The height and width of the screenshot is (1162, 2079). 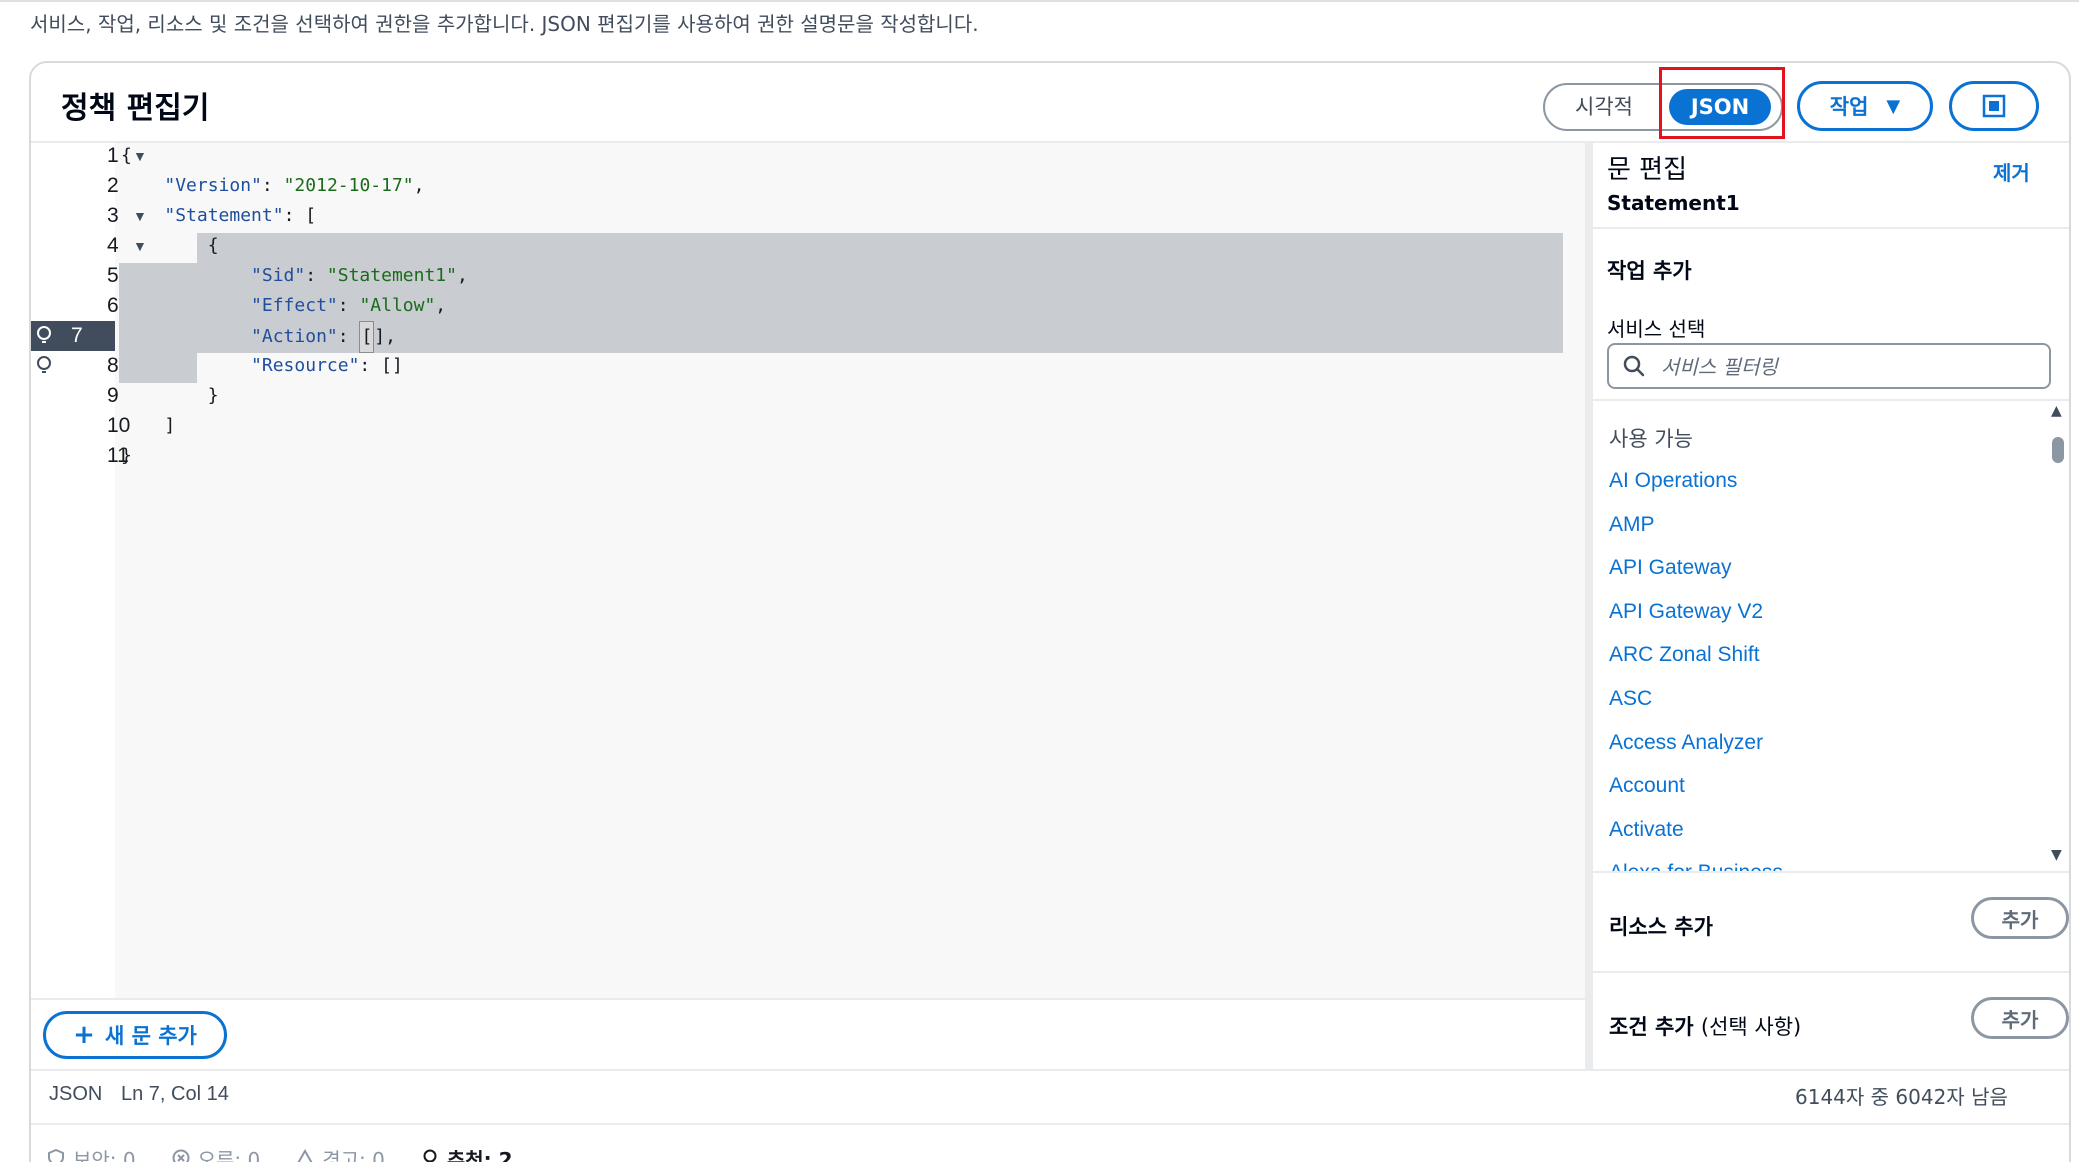 I want to click on issues-bar: 보안: 0 오류: 0 경고: 0 추천: 2, so click(x=280, y=1152).